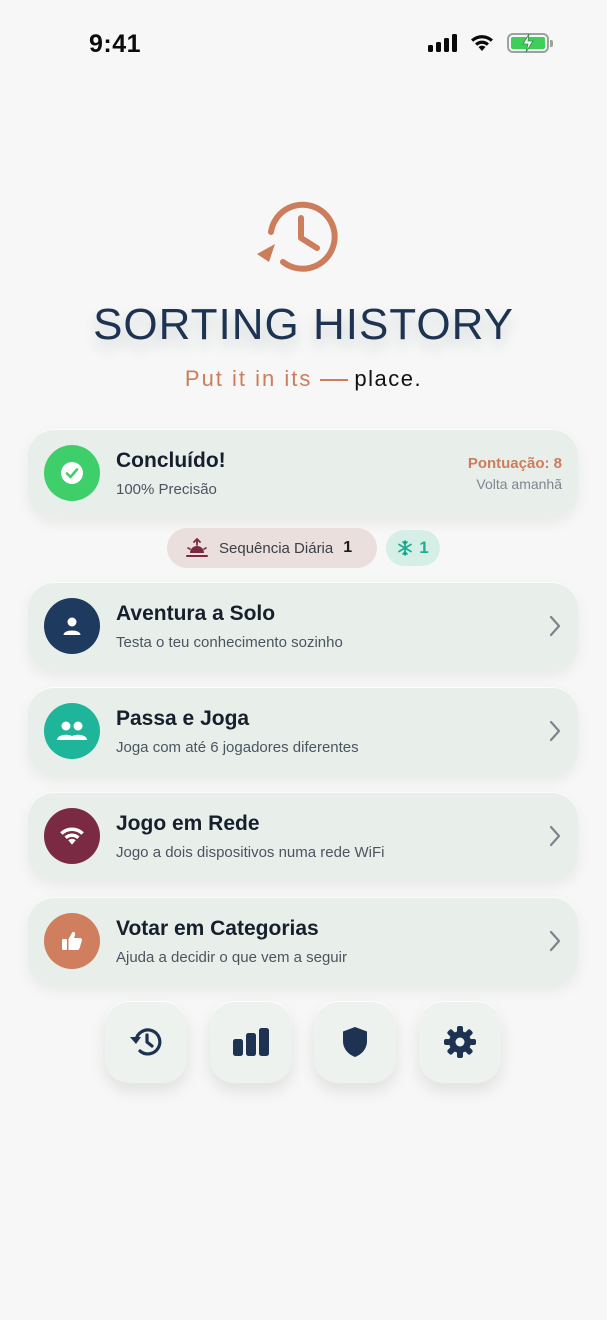 Image resolution: width=607 pixels, height=1320 pixels. I want to click on statistics-button, so click(251, 1042).